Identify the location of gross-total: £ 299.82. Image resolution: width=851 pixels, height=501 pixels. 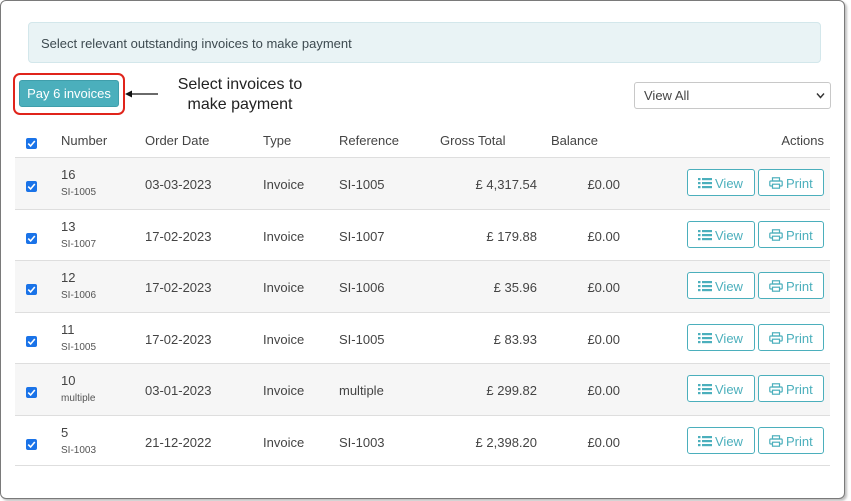
(511, 390).